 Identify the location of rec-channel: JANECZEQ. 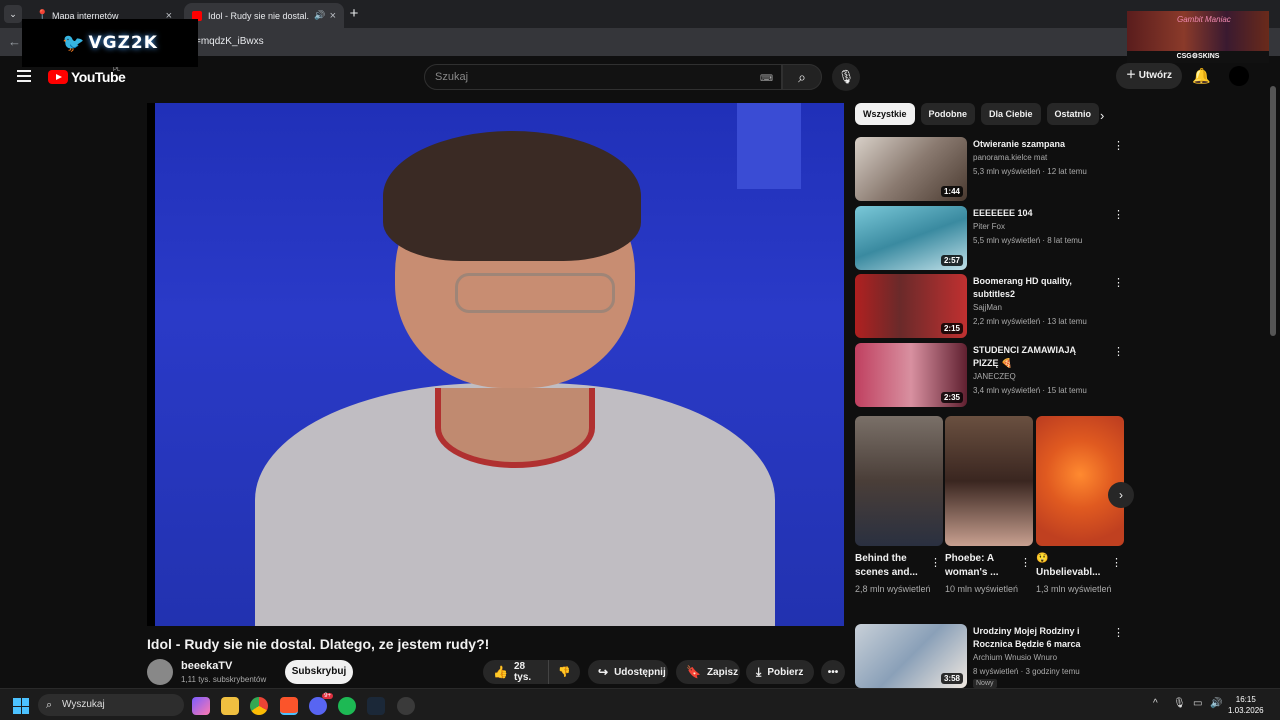
(994, 376).